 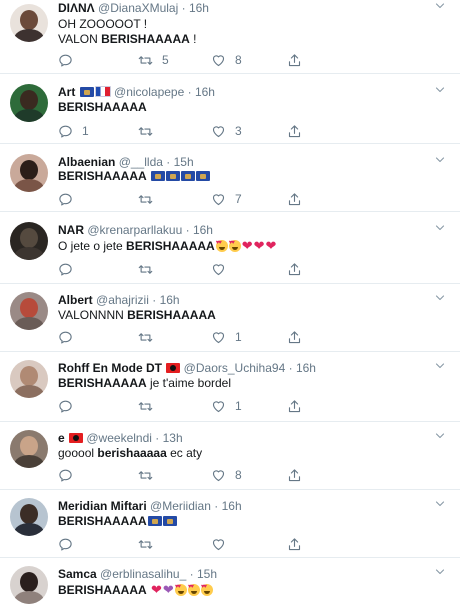 I want to click on like-button: 7, so click(x=226, y=199).